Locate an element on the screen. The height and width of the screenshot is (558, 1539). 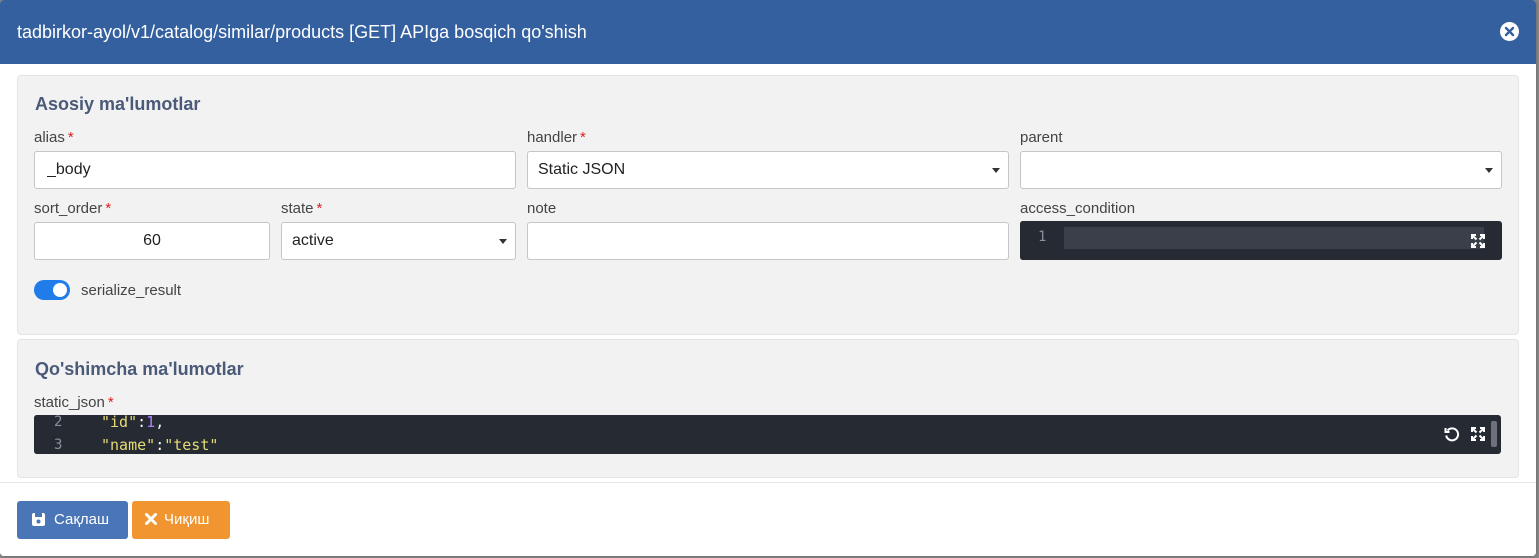
section-title-extra: Qo'shimcha ma'lumotlar is located at coordinates (139, 369).